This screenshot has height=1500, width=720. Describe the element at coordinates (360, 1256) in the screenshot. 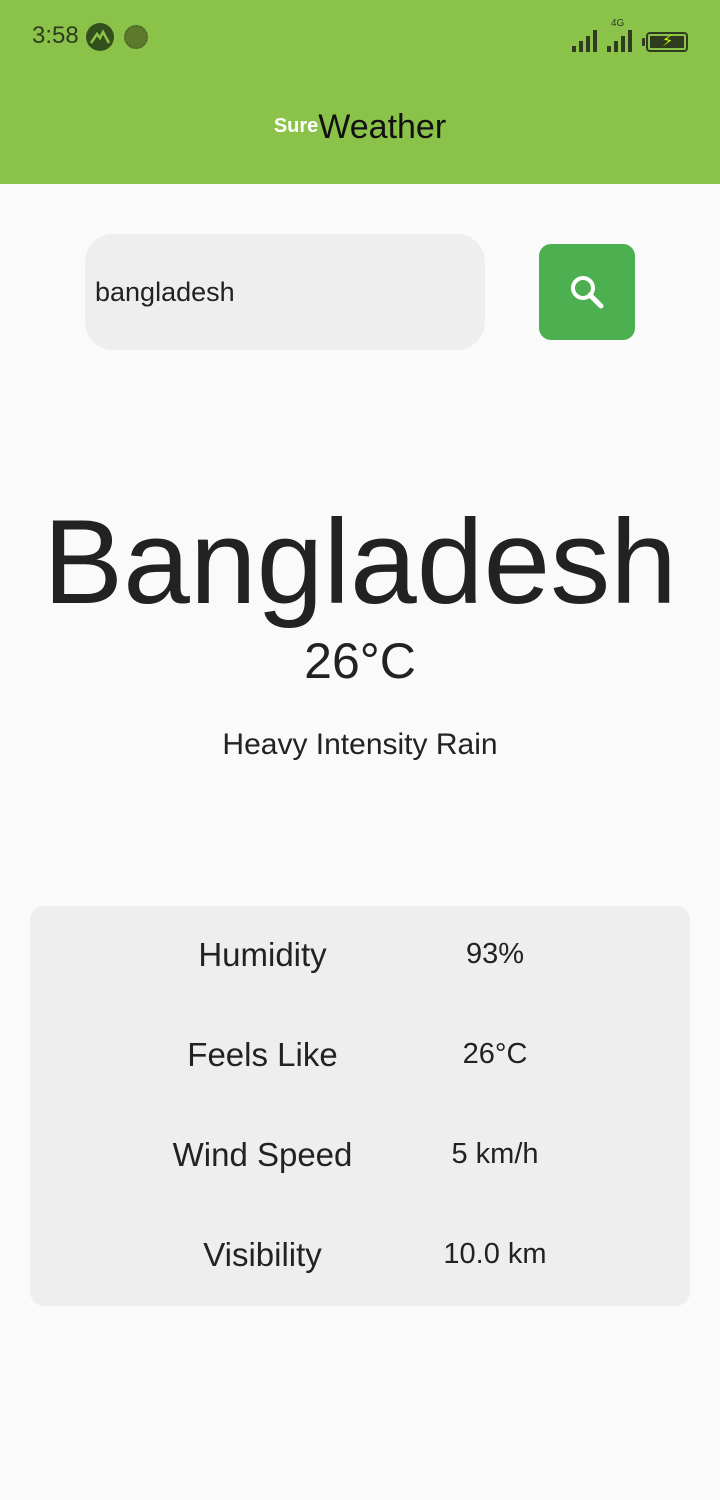

I see `detail-row-visibility: Visibility 10.0 km` at that location.